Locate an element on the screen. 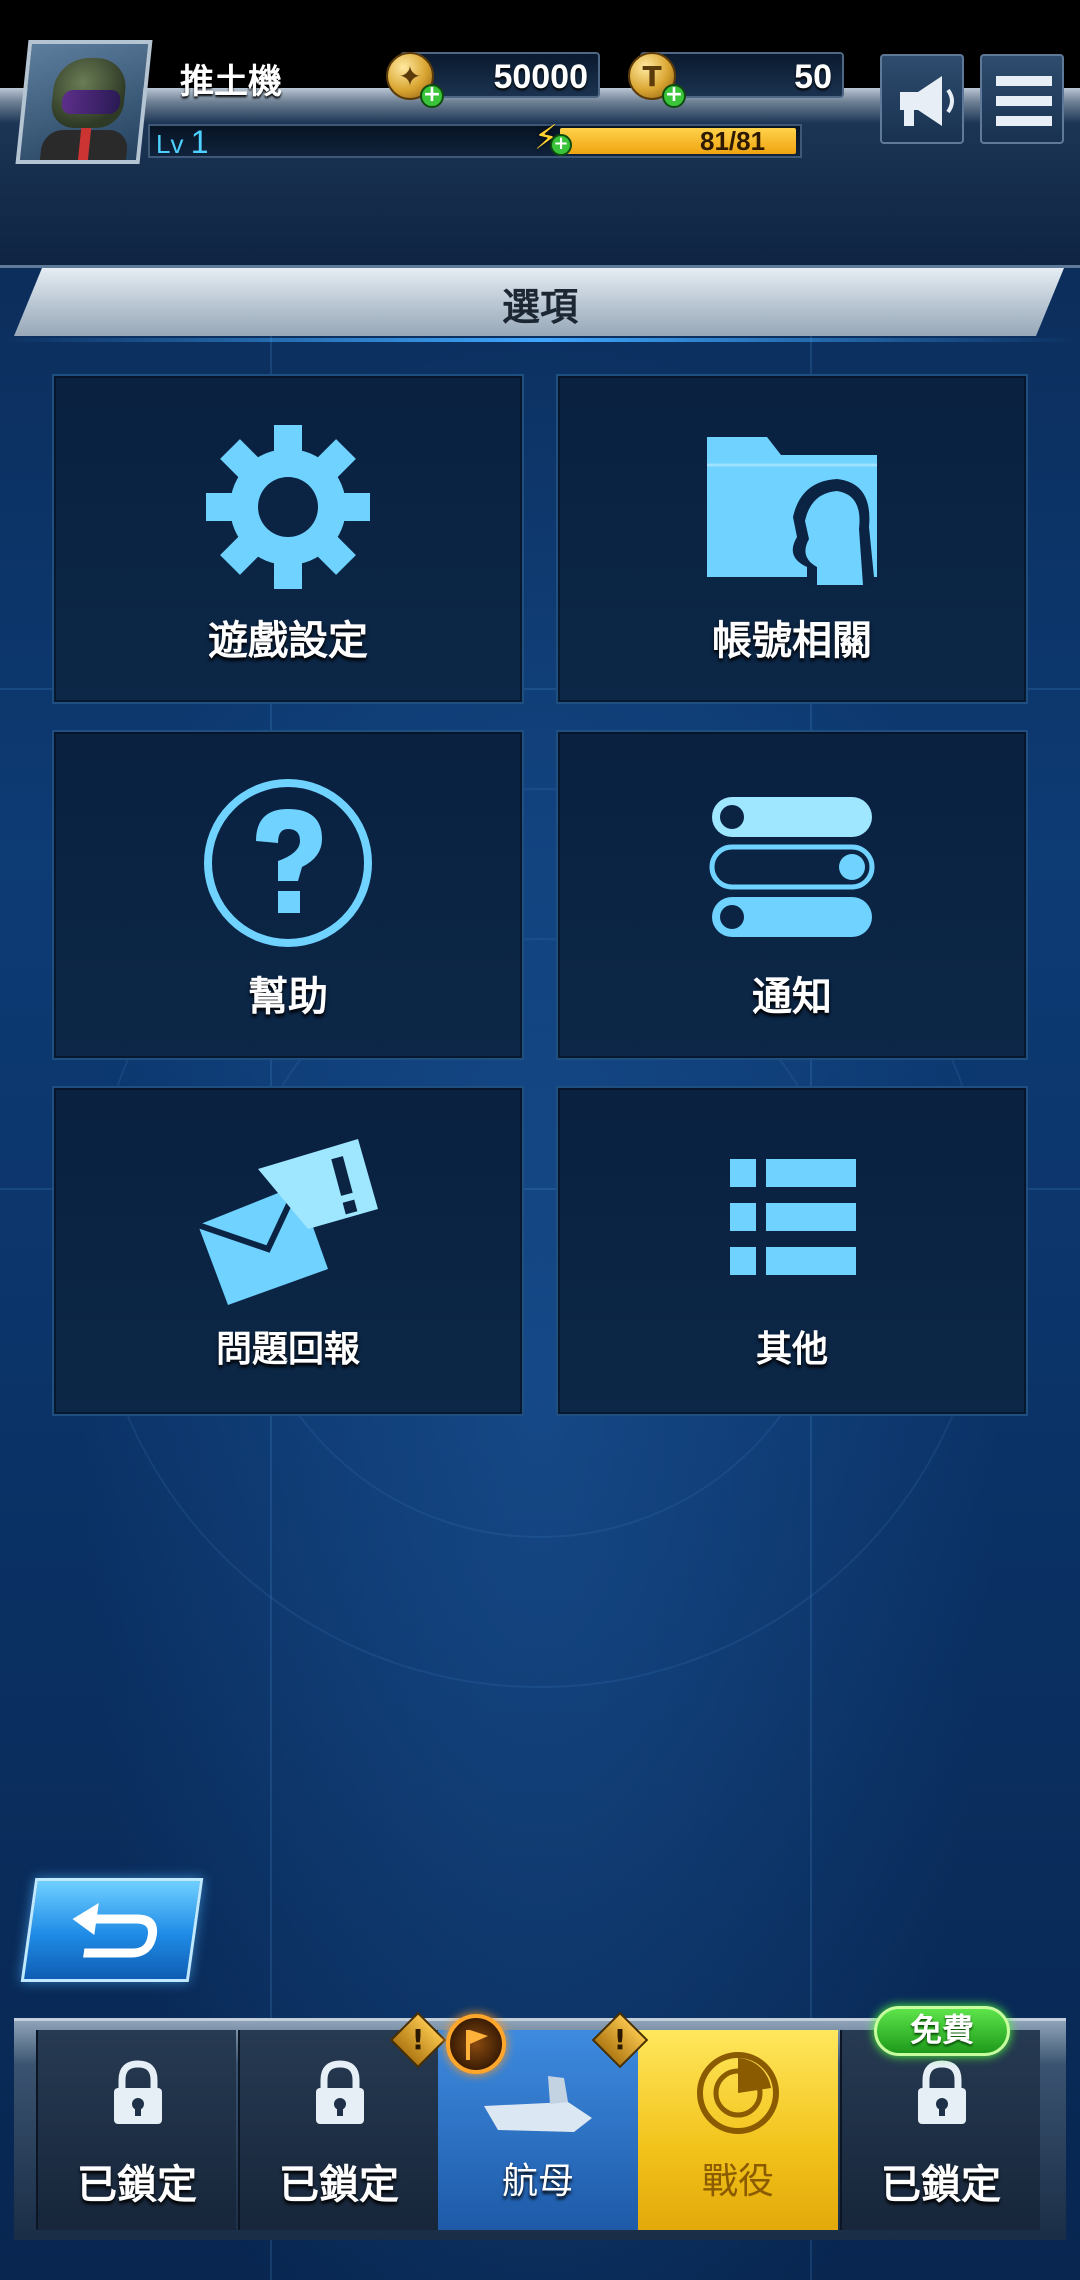  level-label: Lv is located at coordinates (170, 144).